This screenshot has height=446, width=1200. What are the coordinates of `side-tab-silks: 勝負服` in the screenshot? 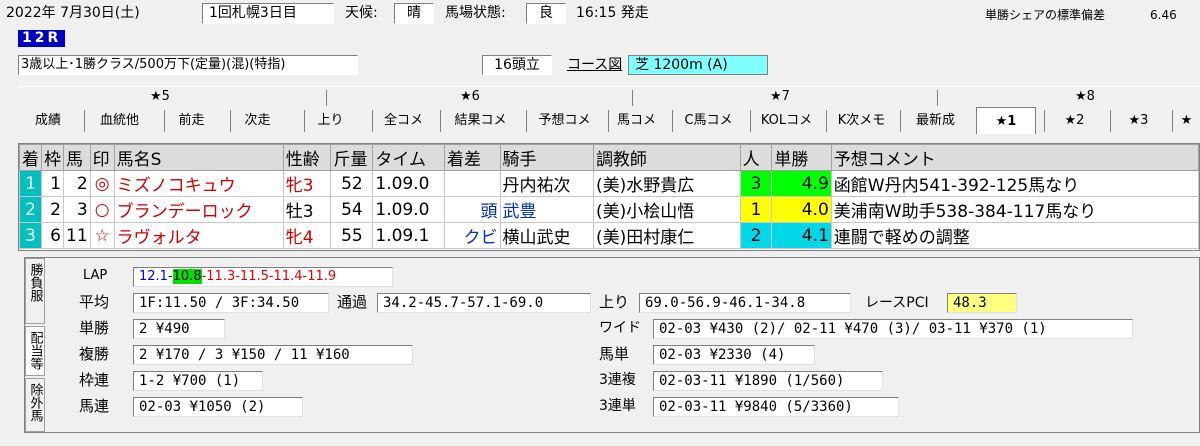 It's located at (35, 291).